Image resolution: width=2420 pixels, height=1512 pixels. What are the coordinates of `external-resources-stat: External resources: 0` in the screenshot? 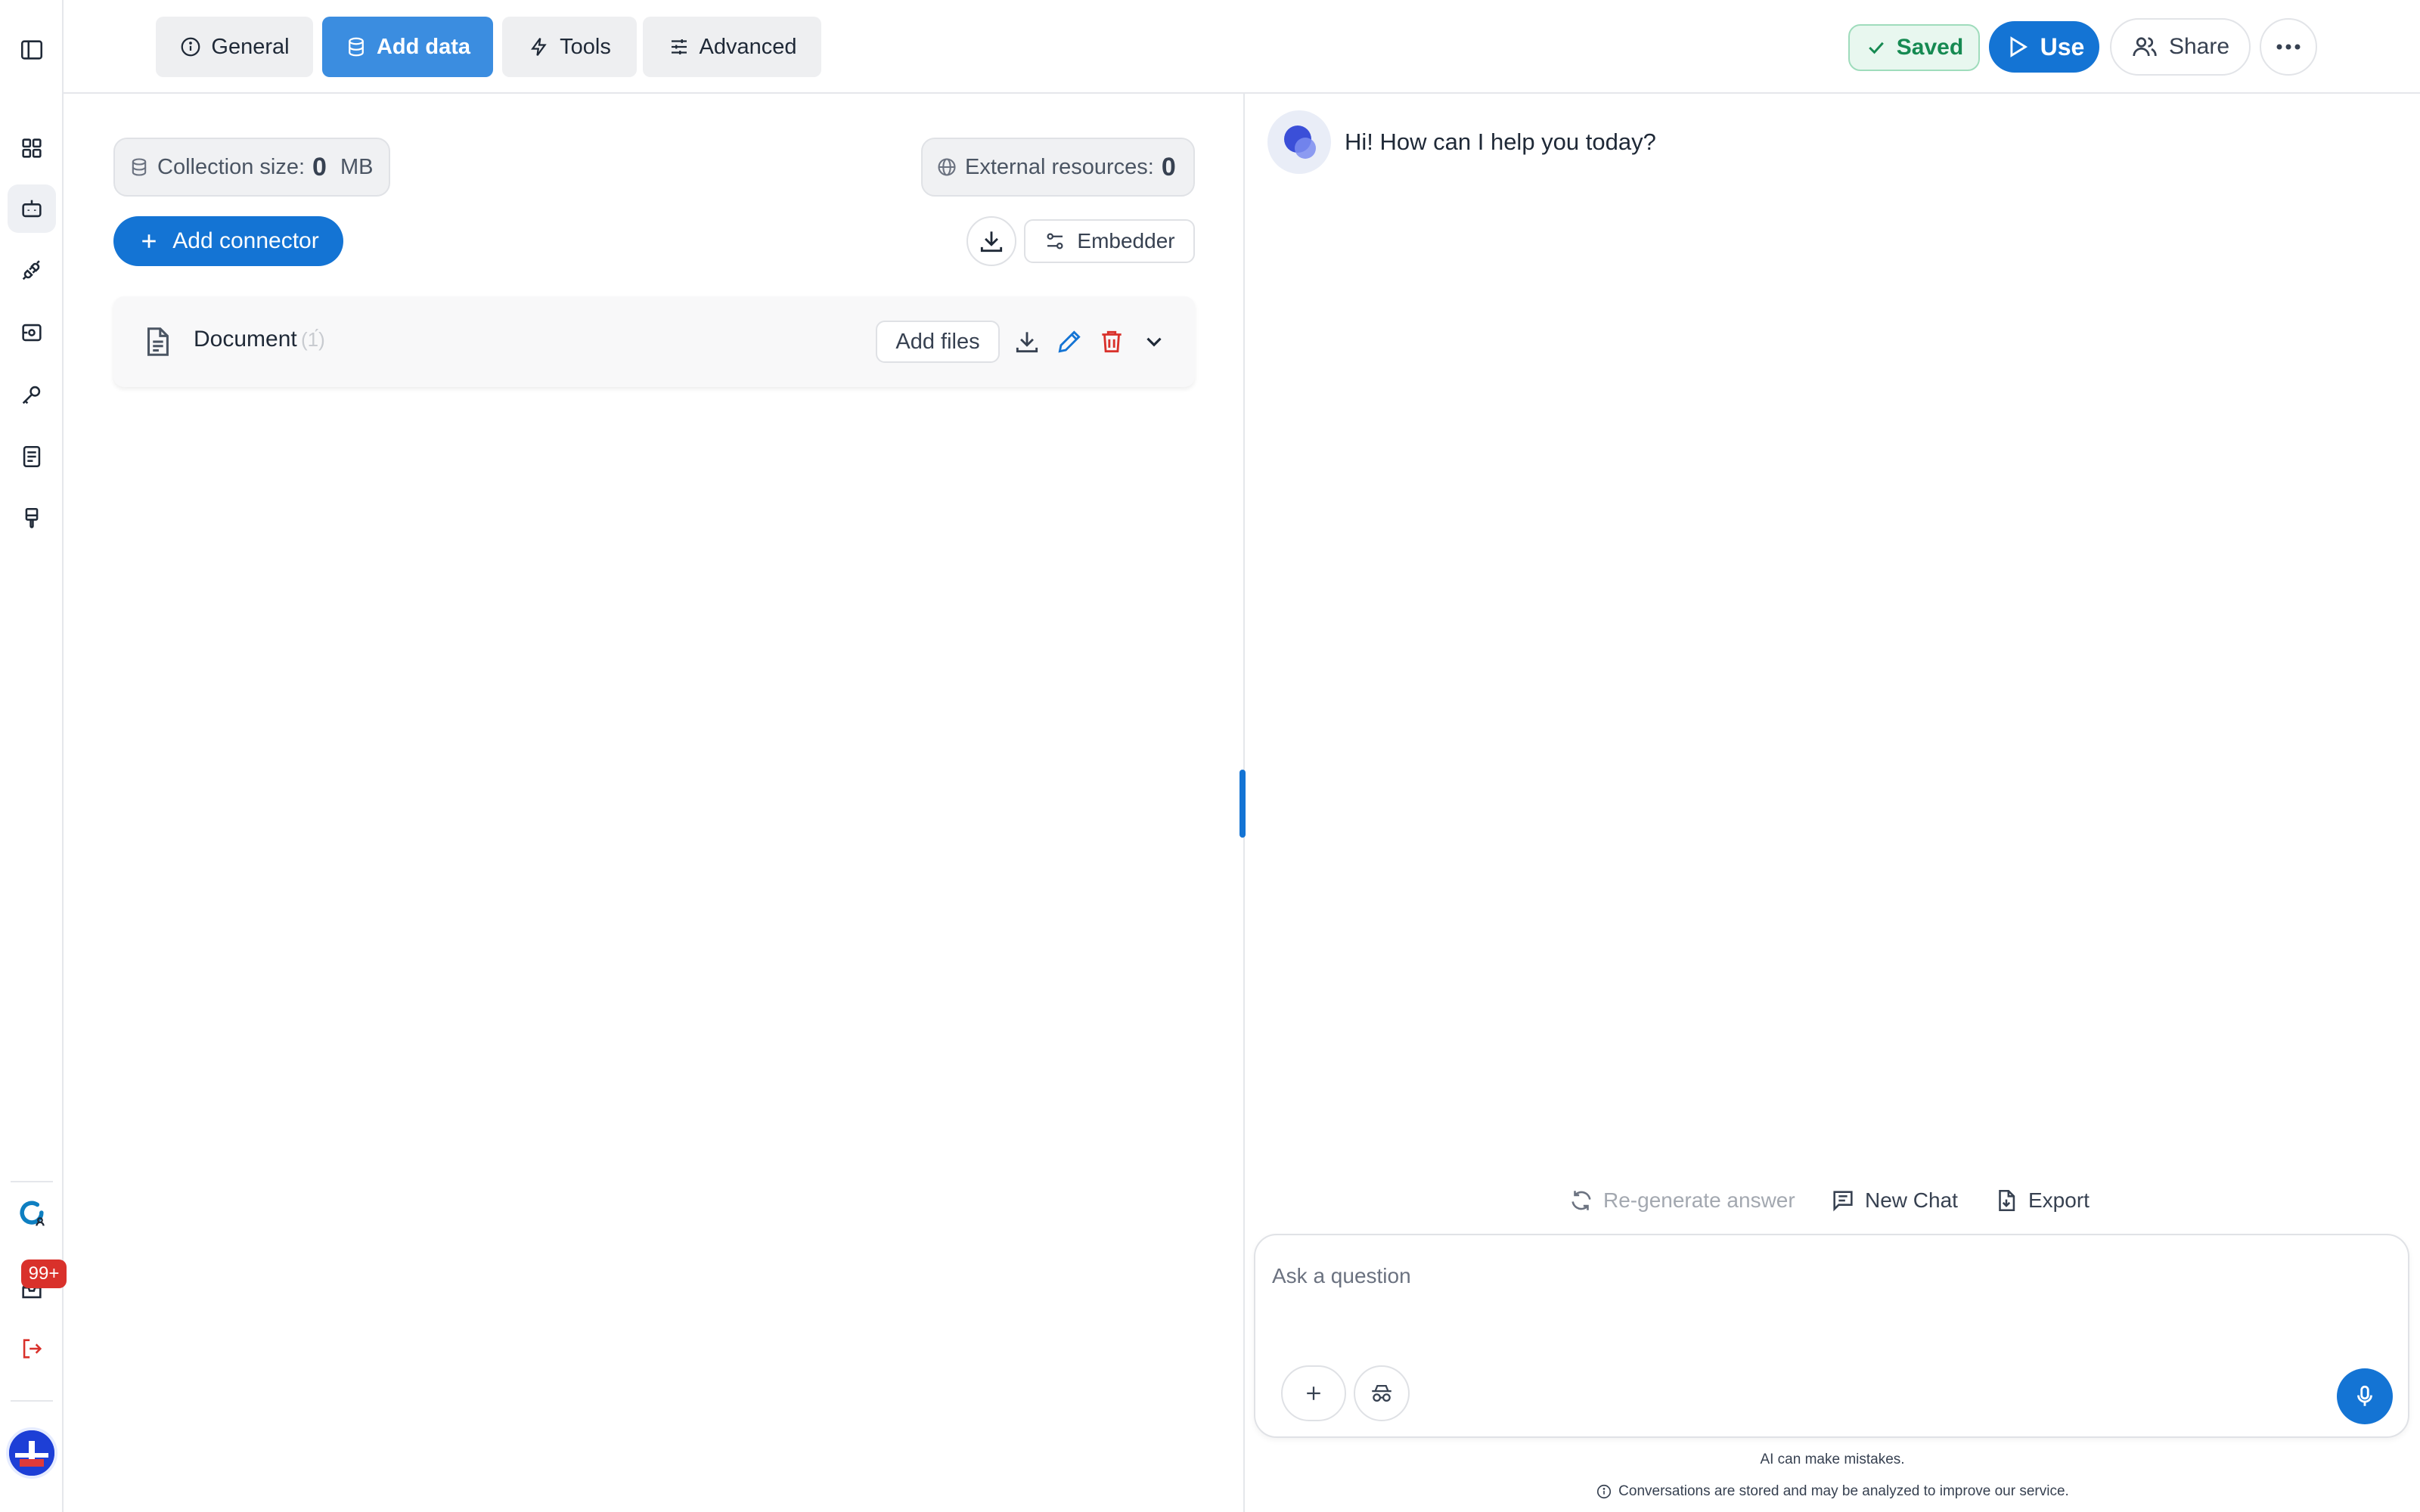 It's located at (1058, 167).